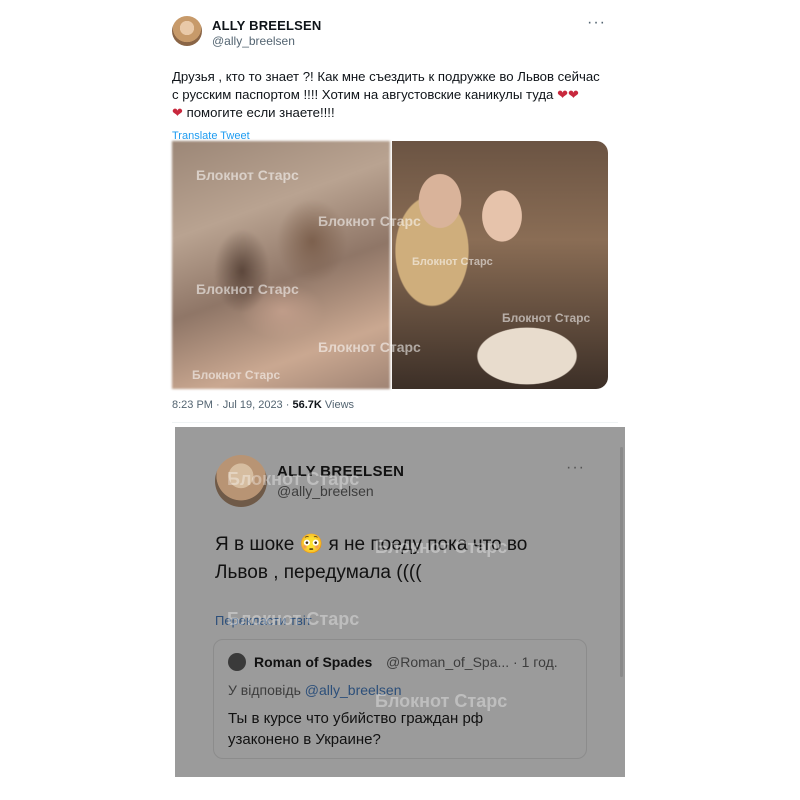 The height and width of the screenshot is (800, 800). Describe the element at coordinates (338, 405) in the screenshot. I see `views-label: Views` at that location.